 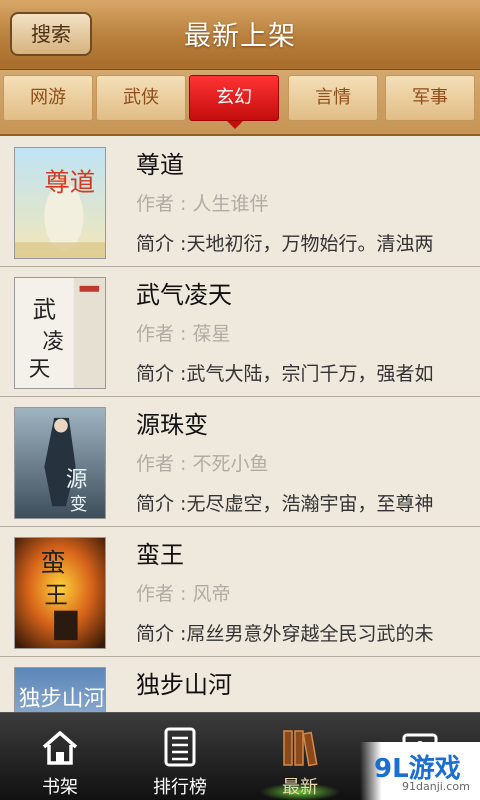 What do you see at coordinates (48, 98) in the screenshot?
I see `tab-online-game: 网游` at bounding box center [48, 98].